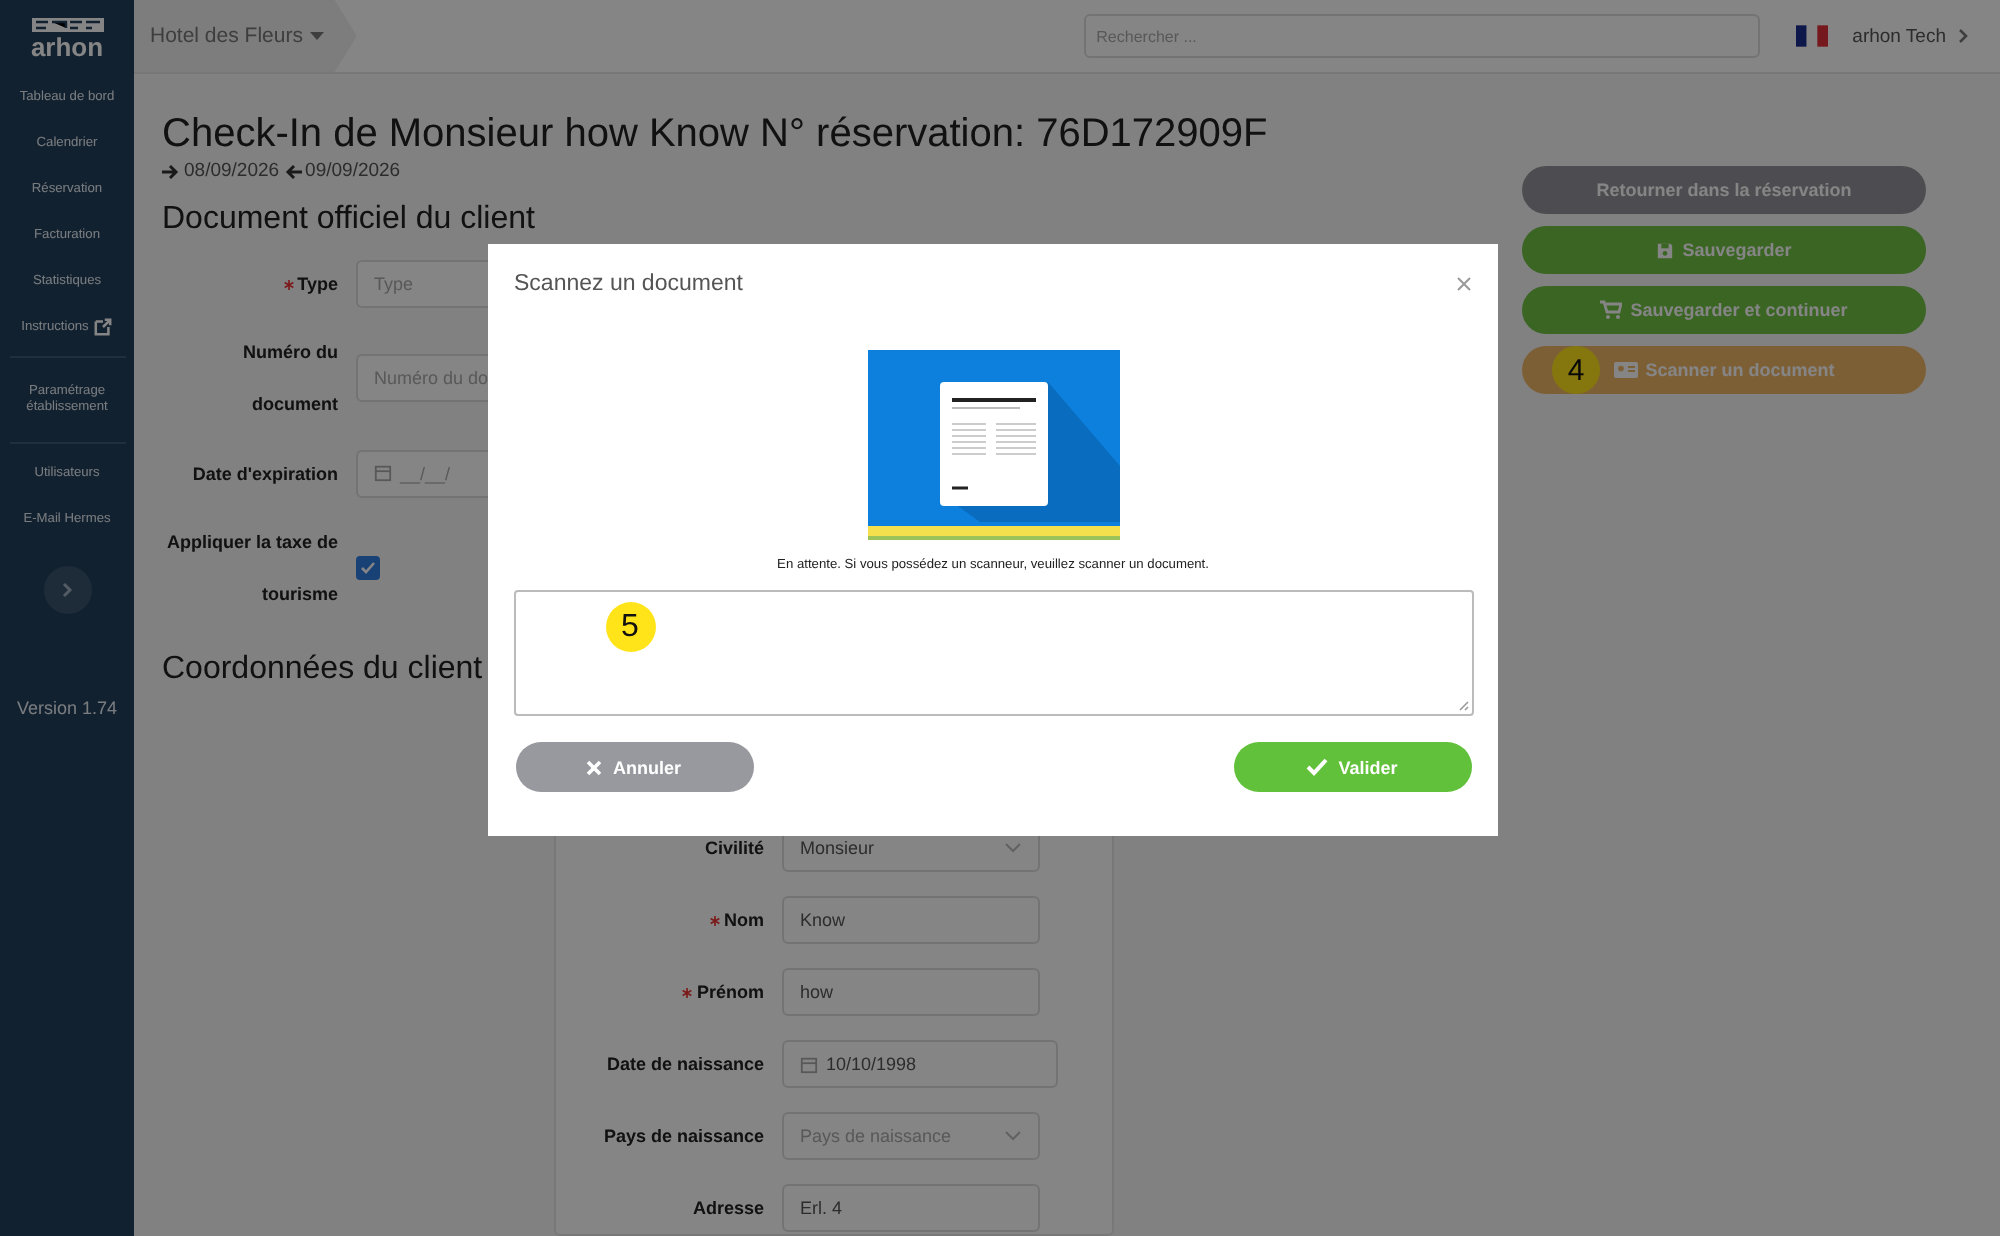 The height and width of the screenshot is (1236, 2000). What do you see at coordinates (920, 1064) in the screenshot?
I see `date-field: 10/10/1998` at bounding box center [920, 1064].